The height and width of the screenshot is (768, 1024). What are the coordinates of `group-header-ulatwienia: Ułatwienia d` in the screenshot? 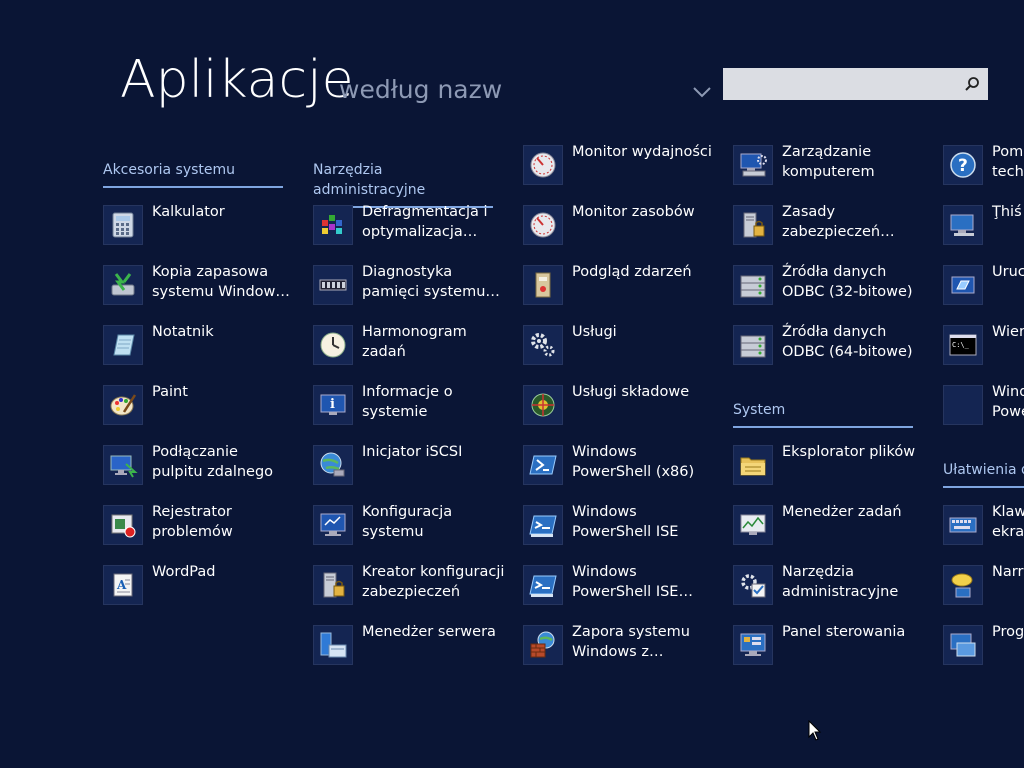 It's located at (983, 474).